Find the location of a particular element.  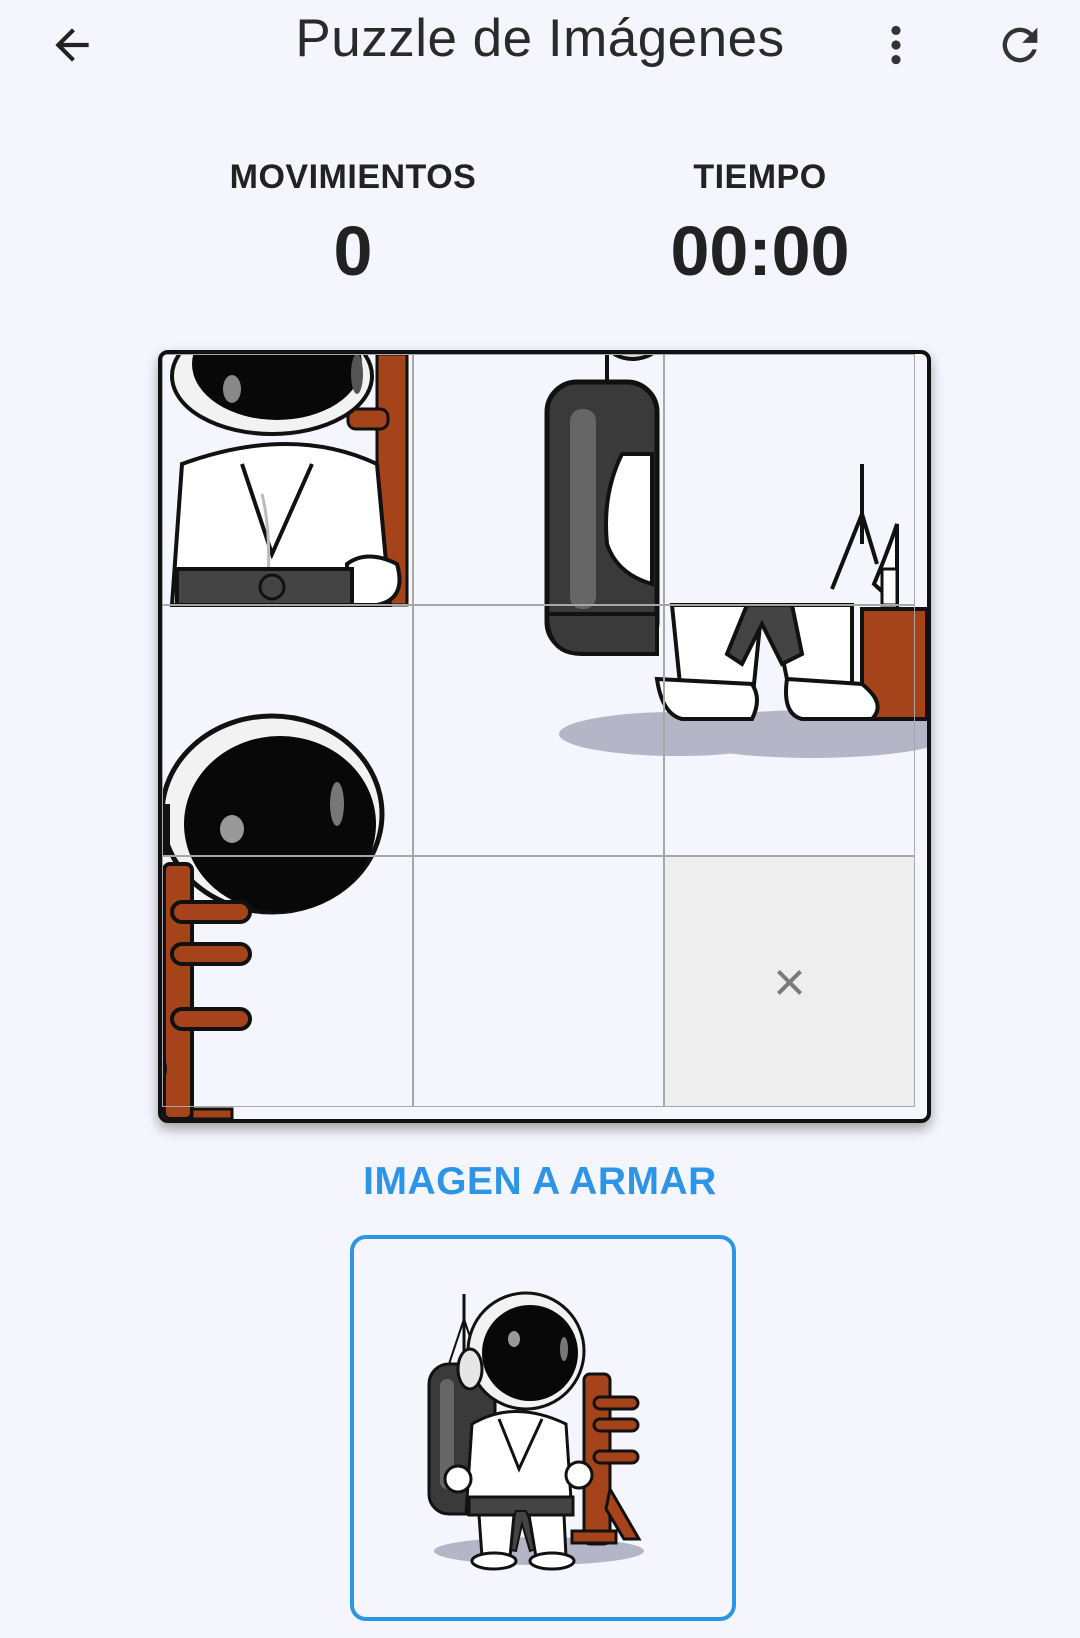

stats-panel: MOVIMIENTOS 0 TIEMPO 00:00 is located at coordinates (540, 228).